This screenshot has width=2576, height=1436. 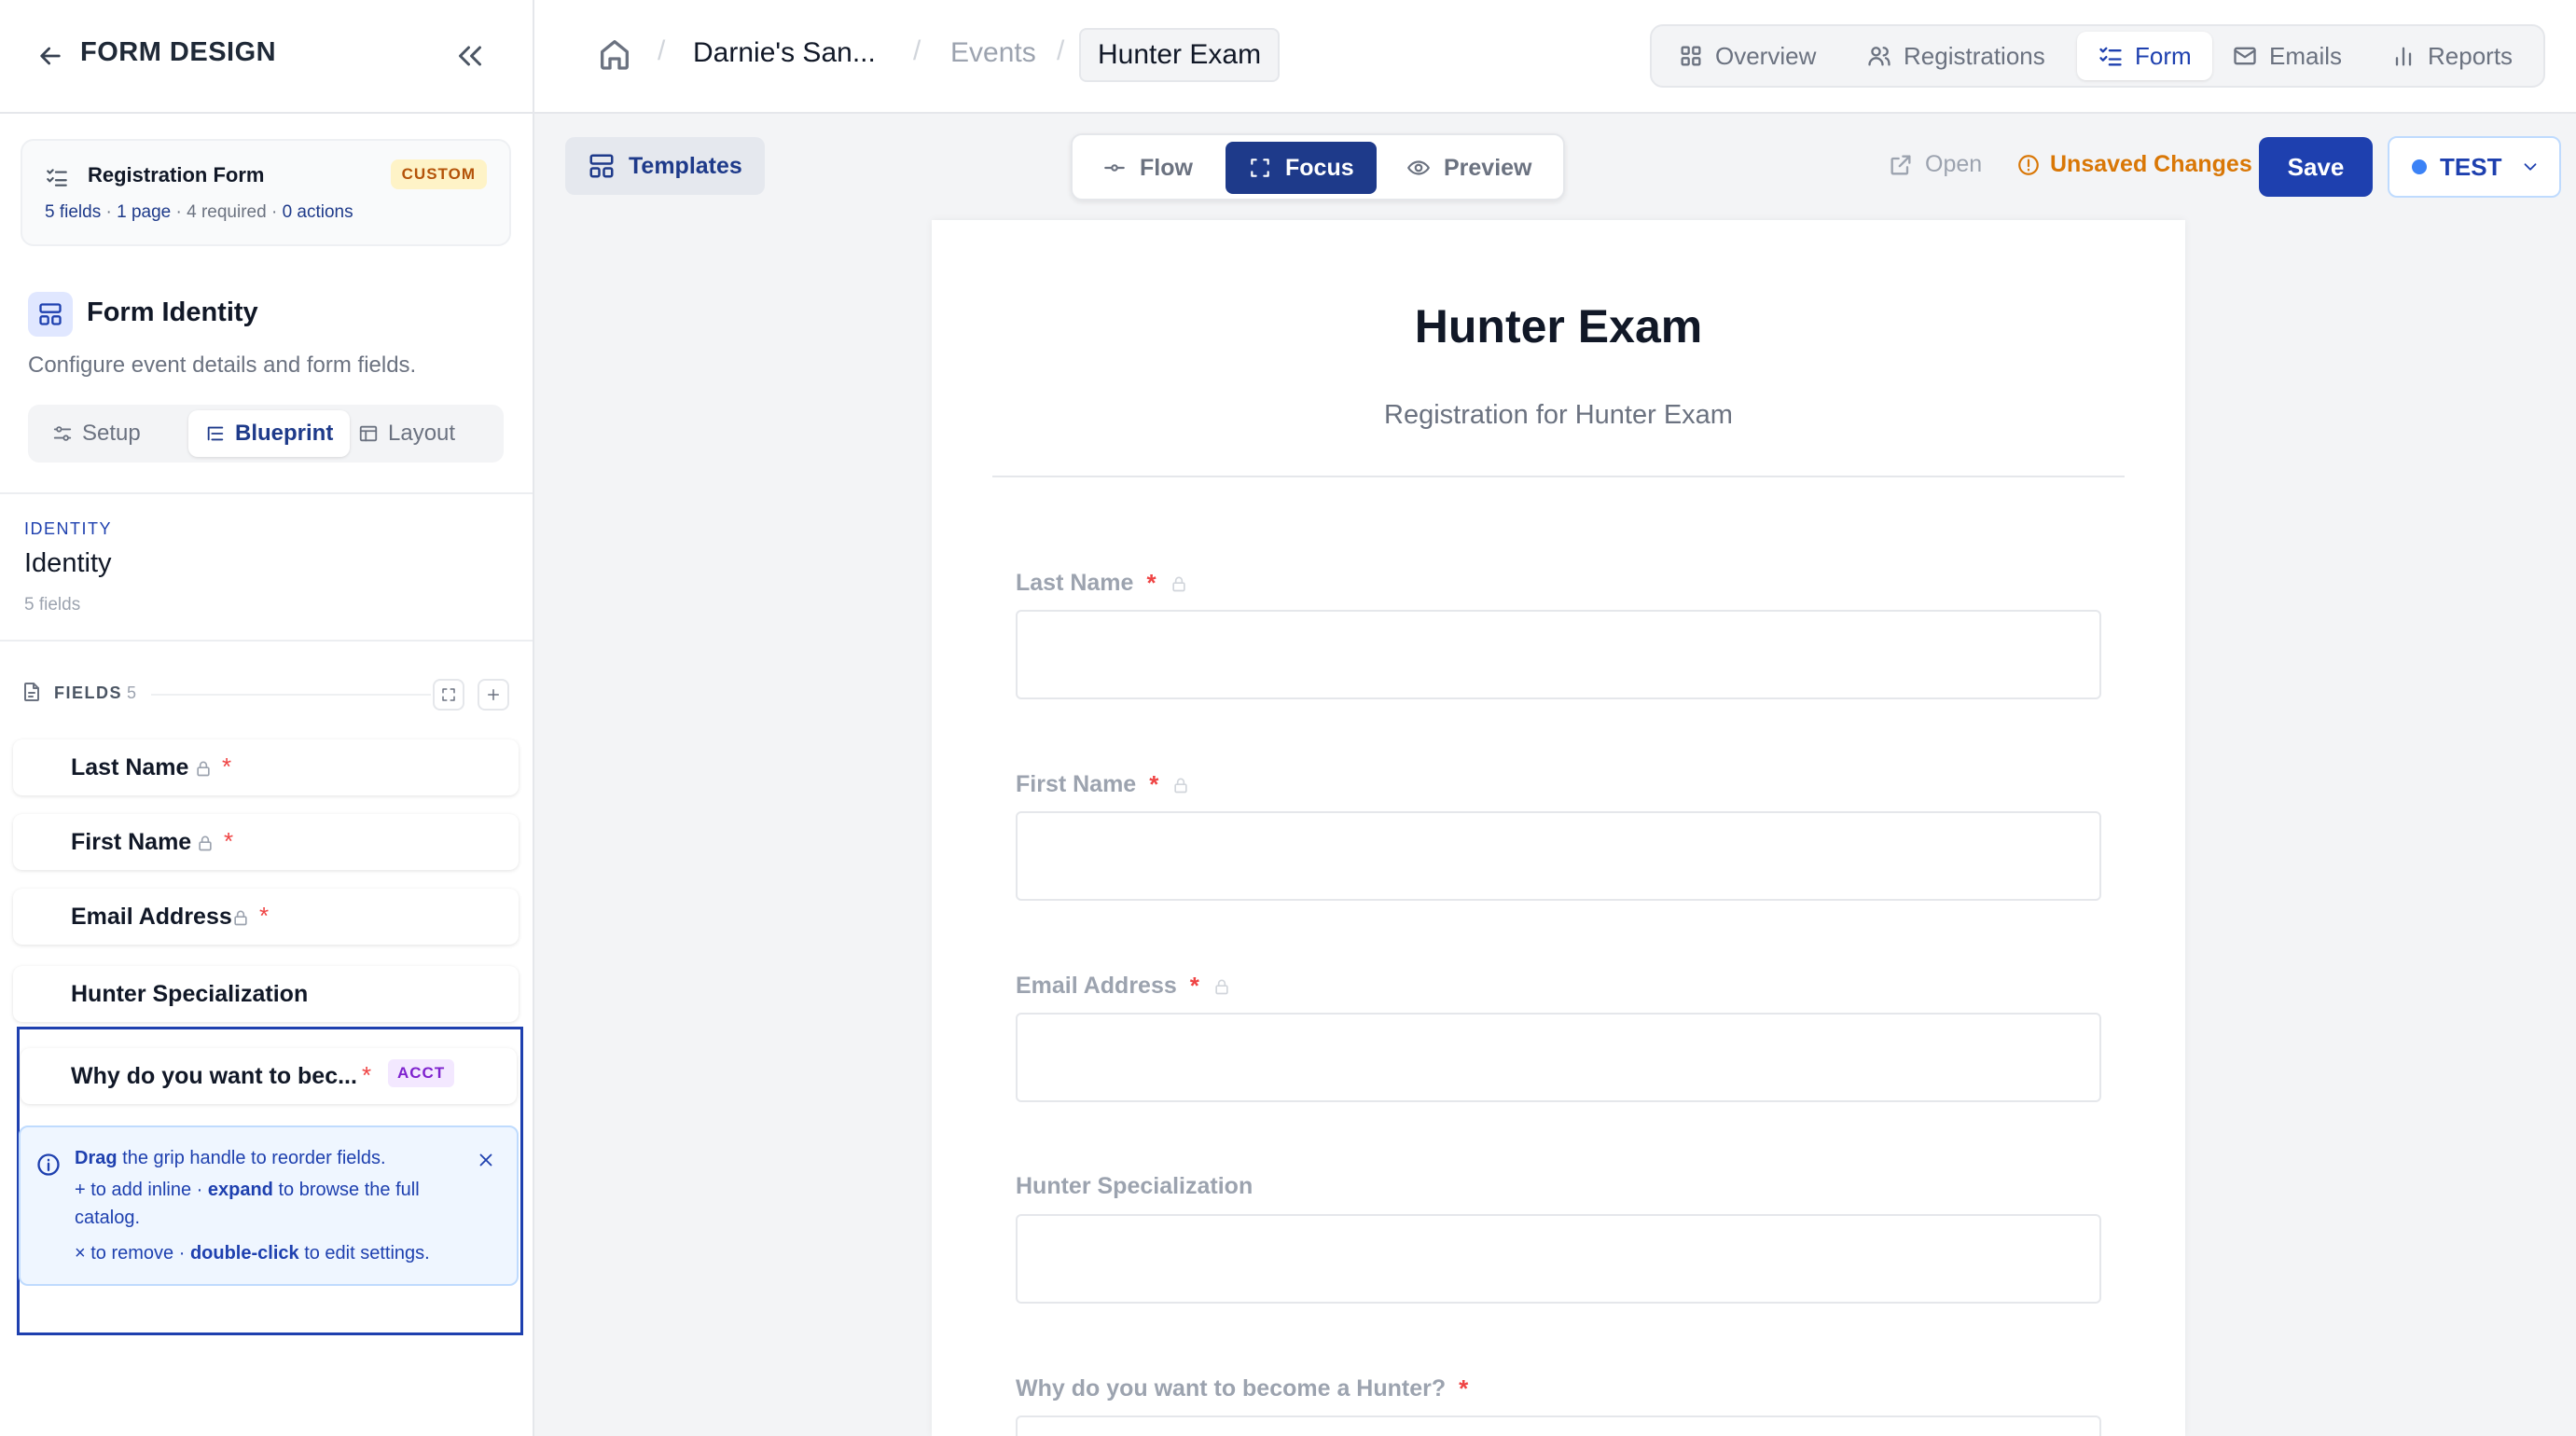 I want to click on field-item-email-address: Email Address *, so click(x=266, y=917).